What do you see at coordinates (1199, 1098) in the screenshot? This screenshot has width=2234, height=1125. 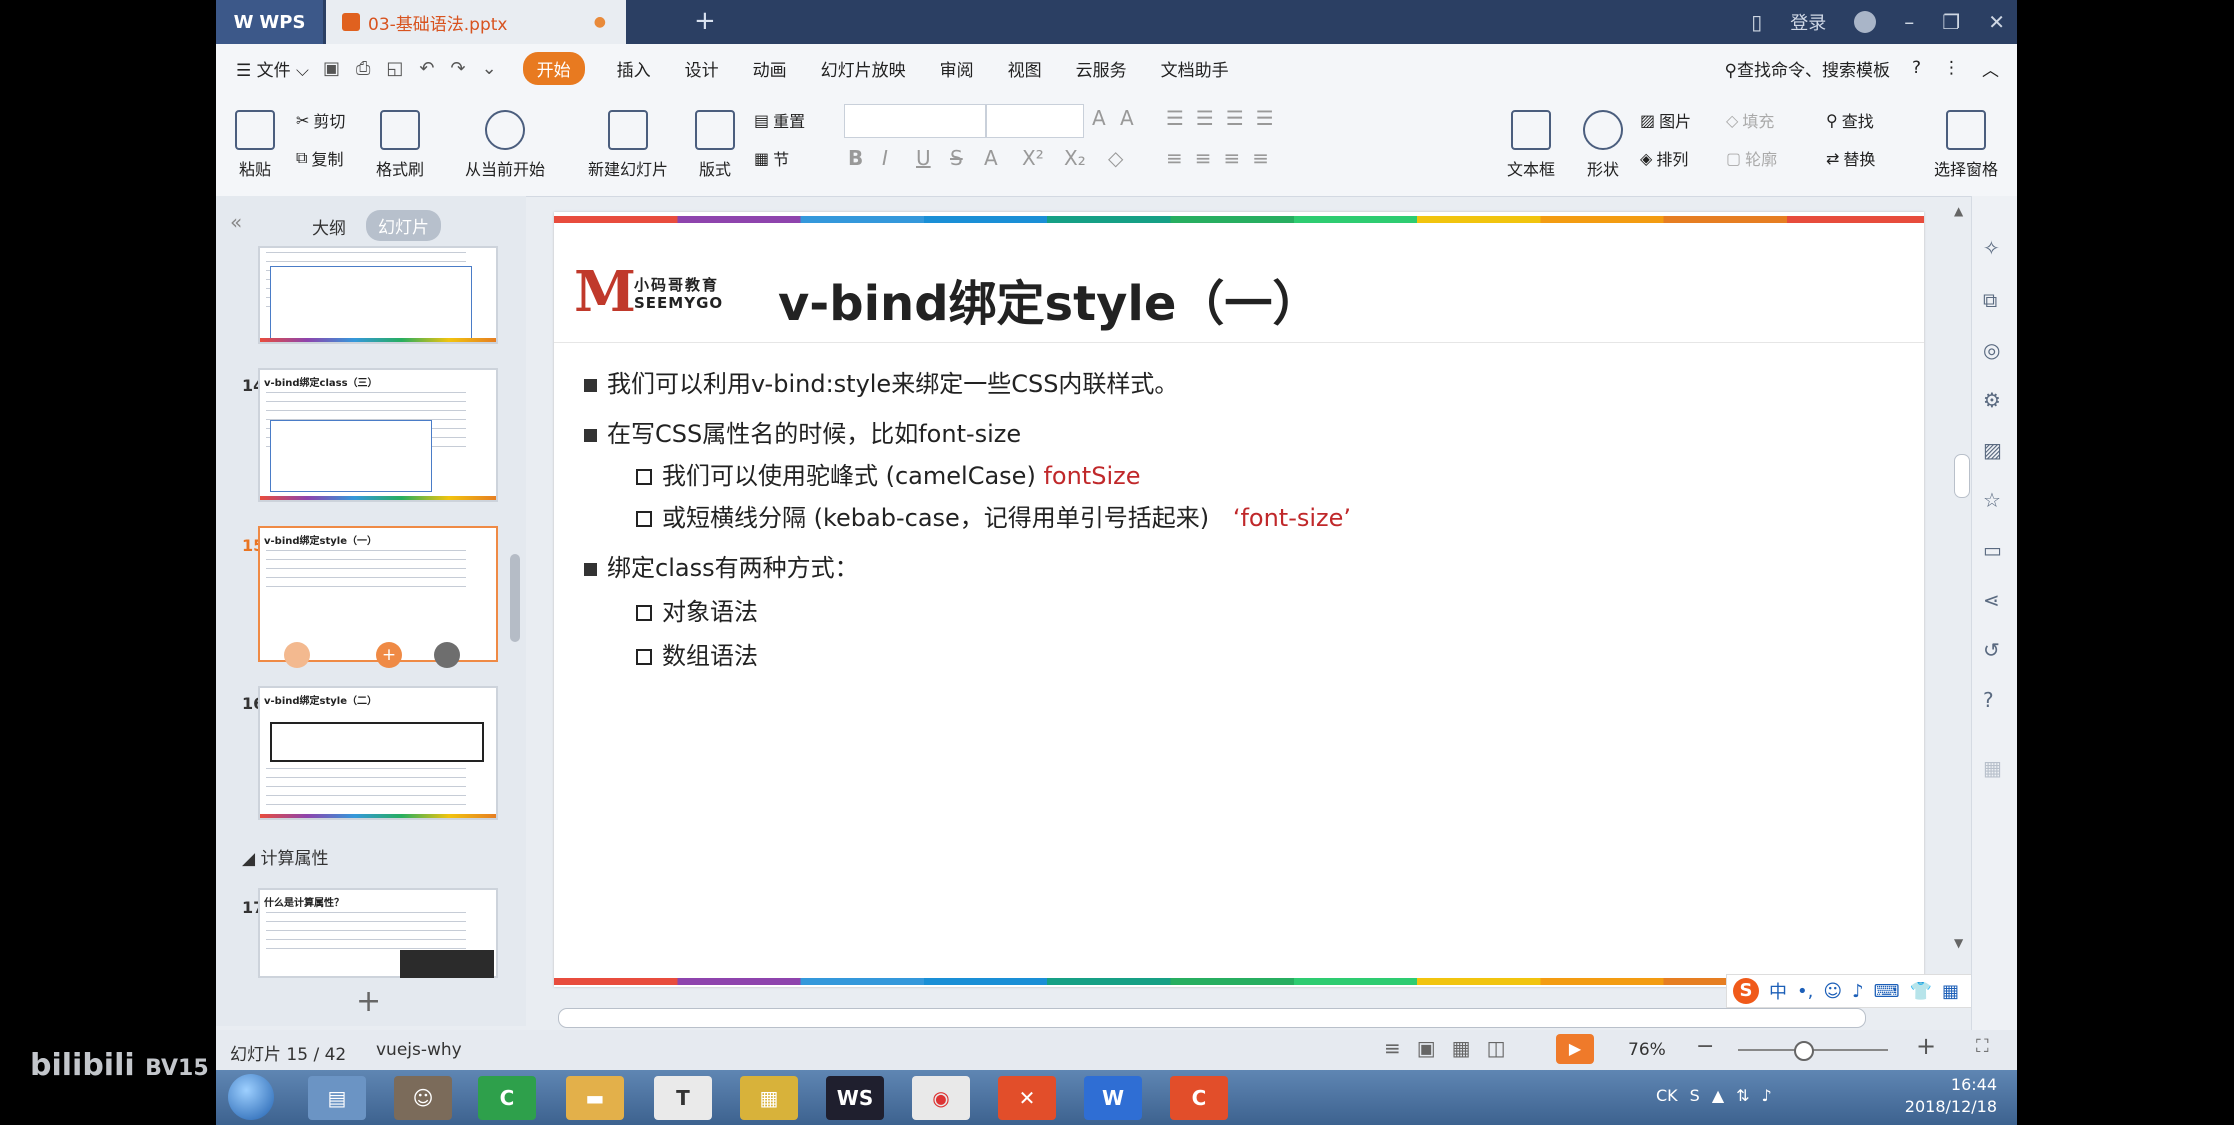 I see `app-c-red-icon: C` at bounding box center [1199, 1098].